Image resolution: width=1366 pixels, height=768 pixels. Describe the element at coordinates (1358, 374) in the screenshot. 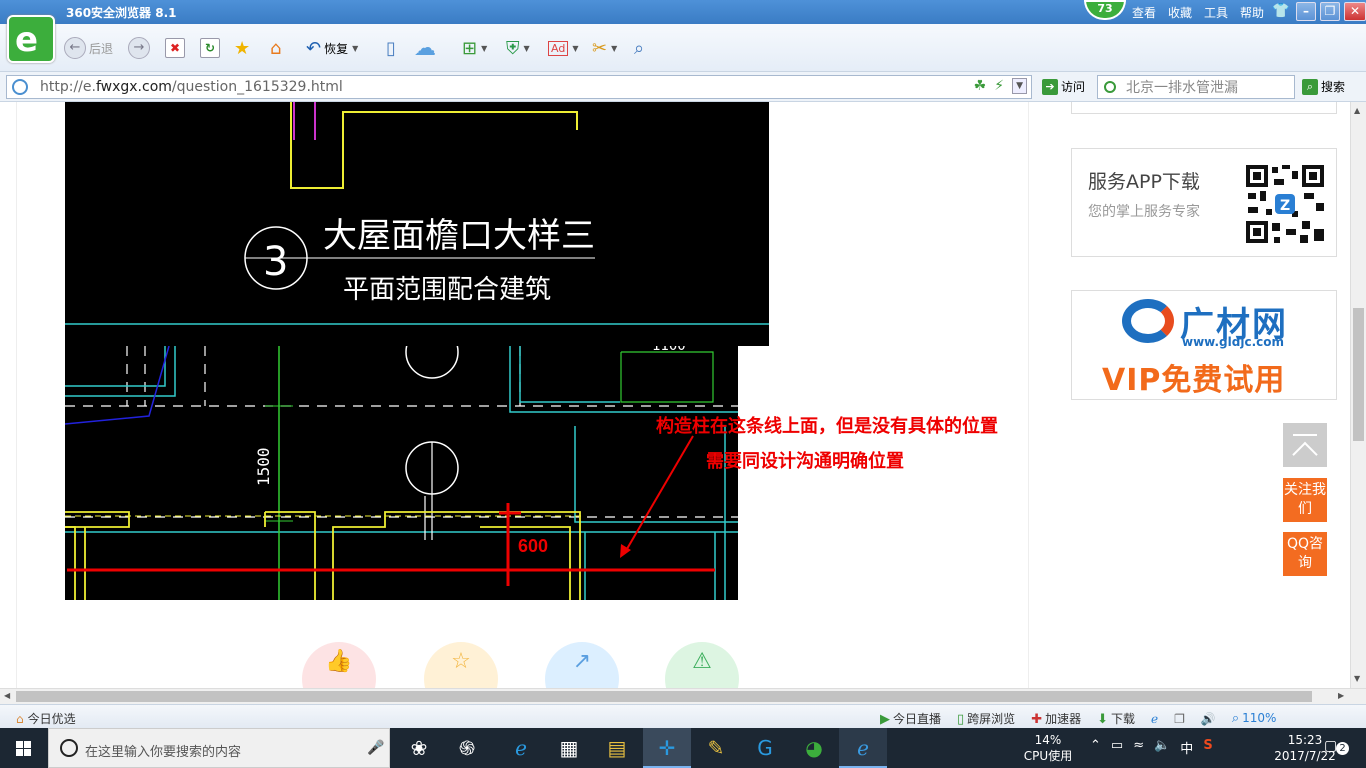

I see `vertical-scroll-thumb` at that location.